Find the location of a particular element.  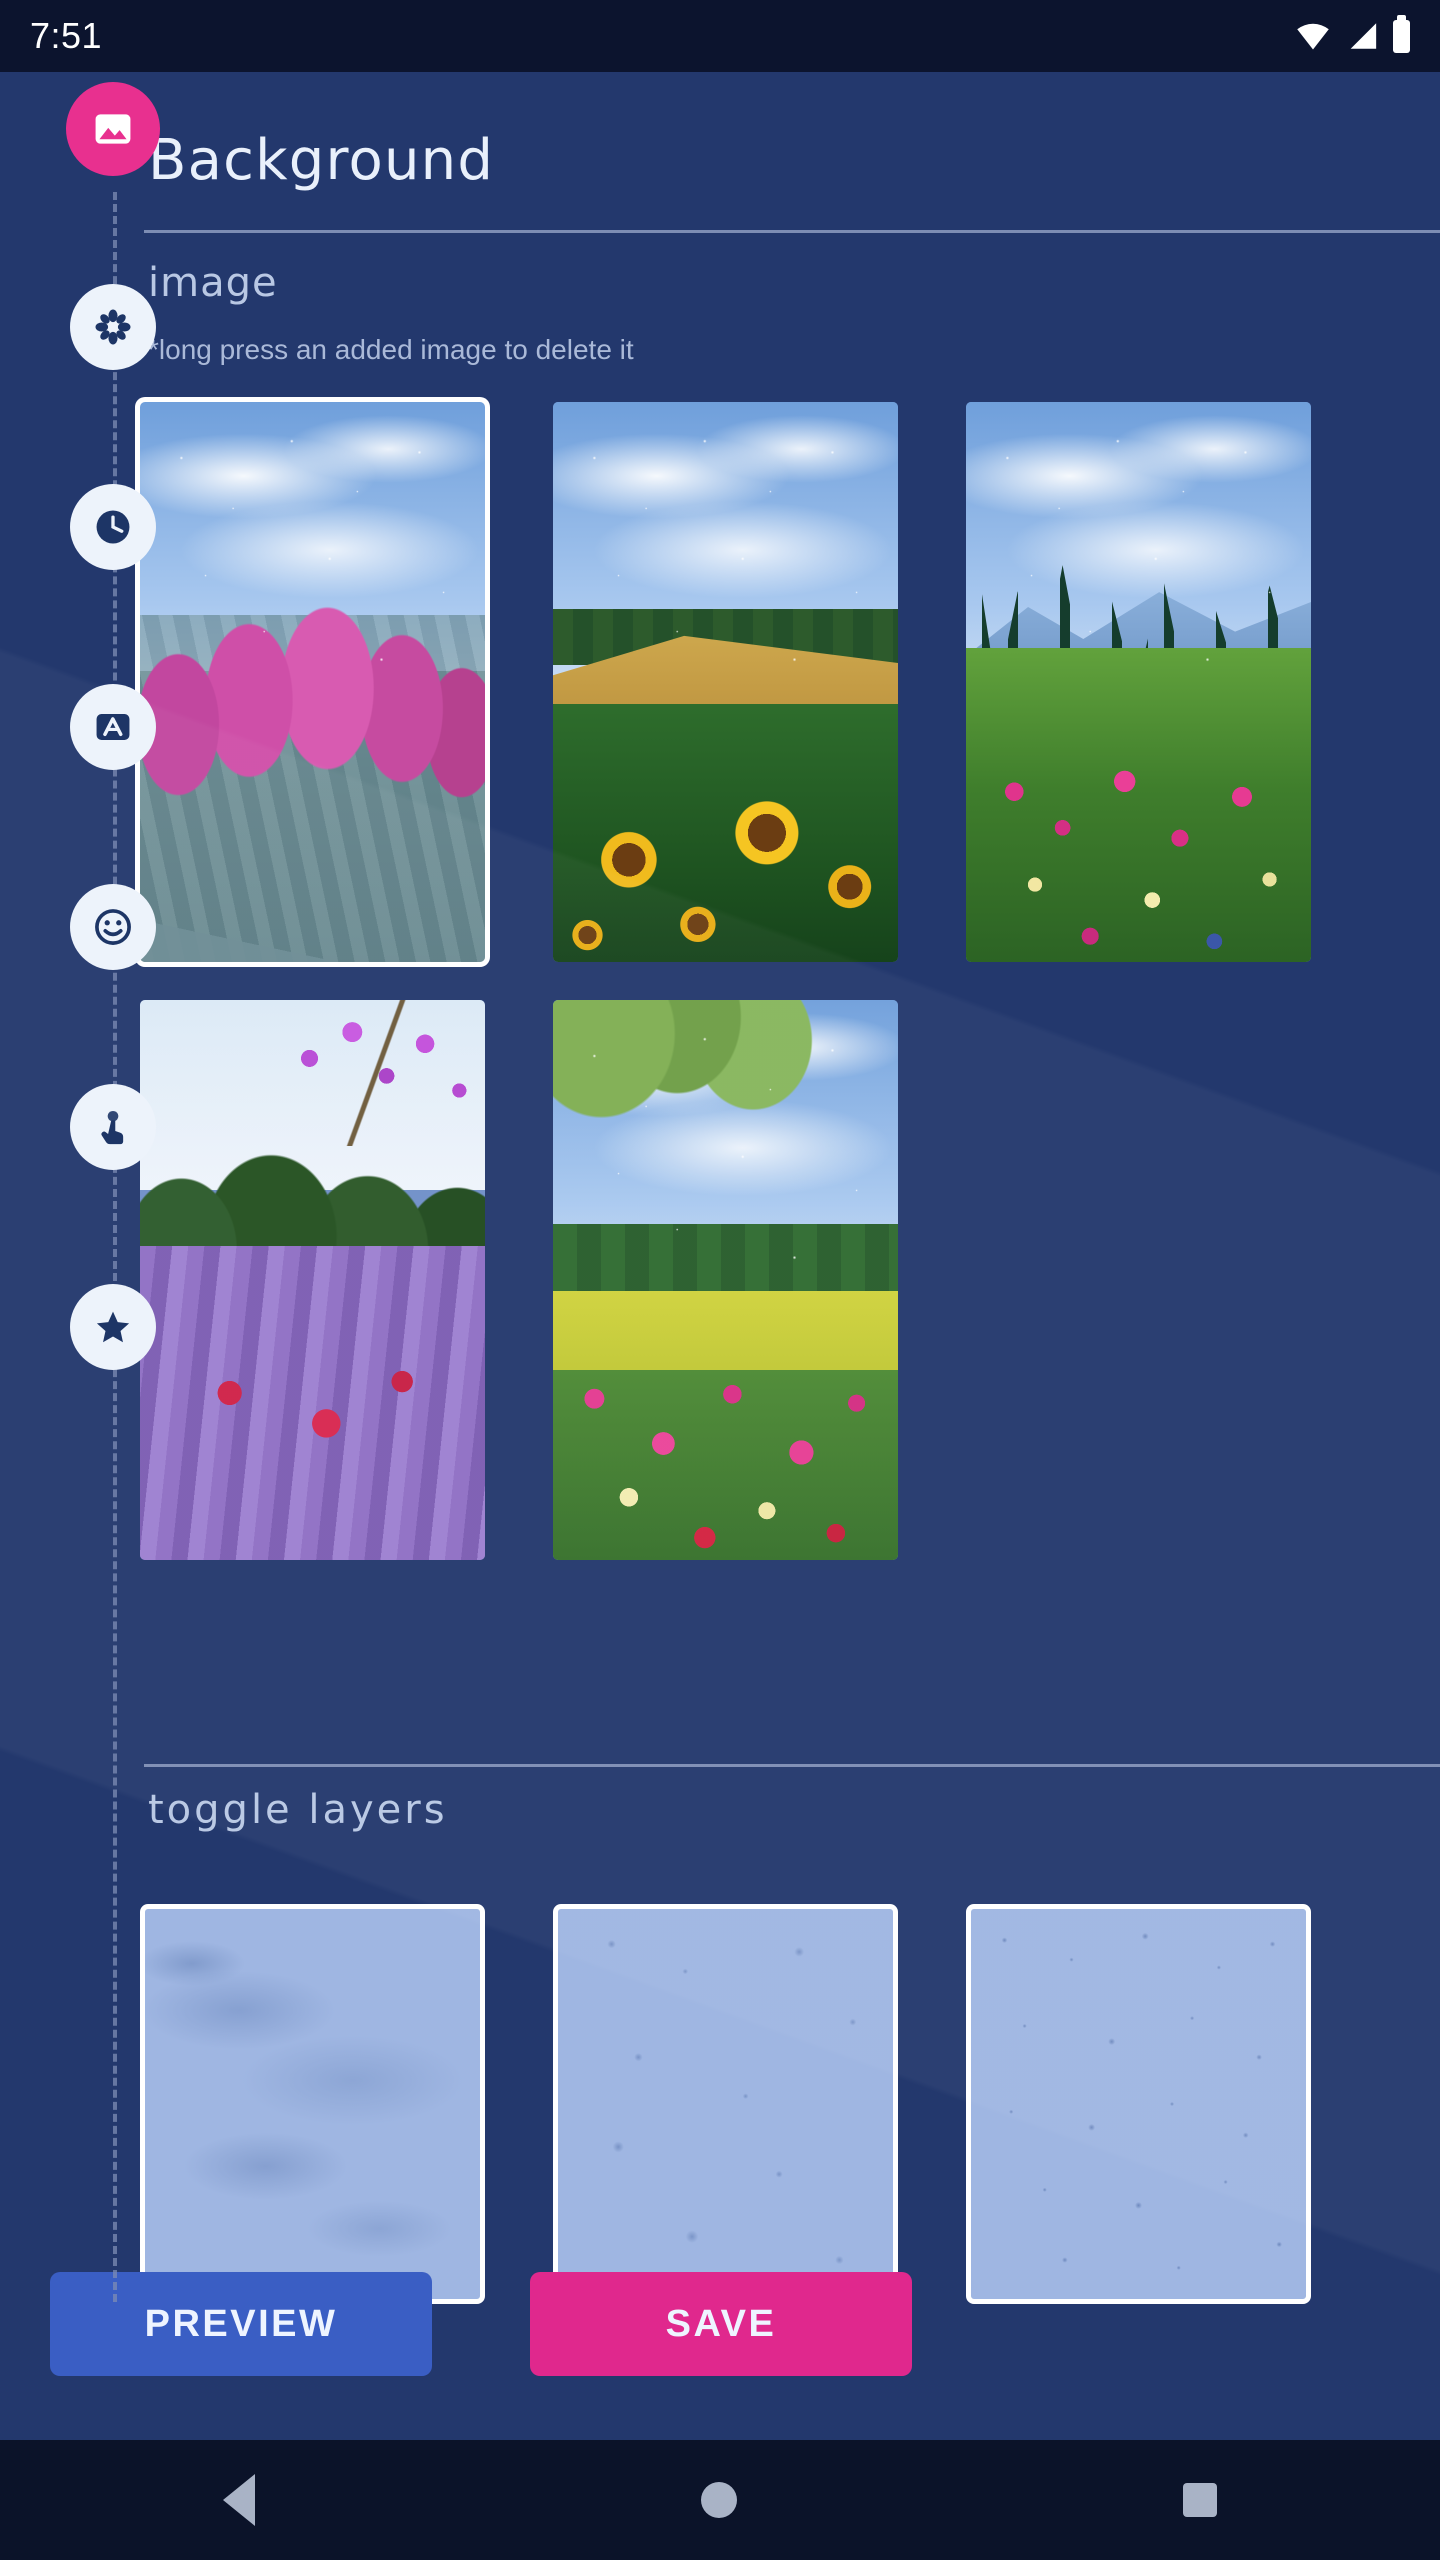

image-icon is located at coordinates (113, 129).